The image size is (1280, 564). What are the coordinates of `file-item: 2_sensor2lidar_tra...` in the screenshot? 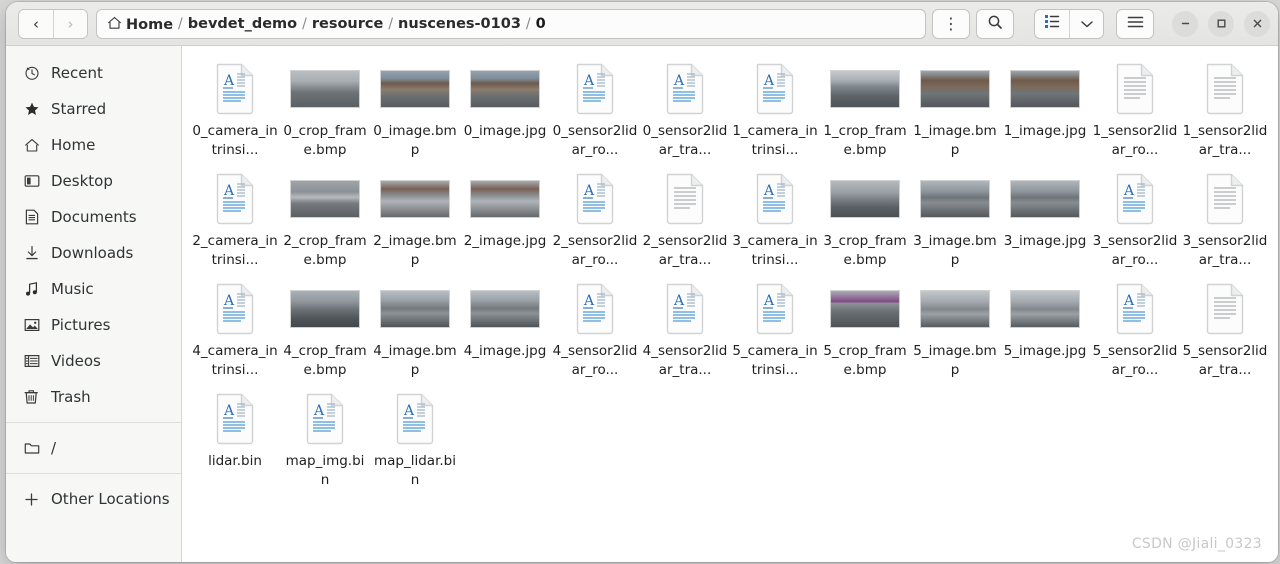 It's located at (685, 221).